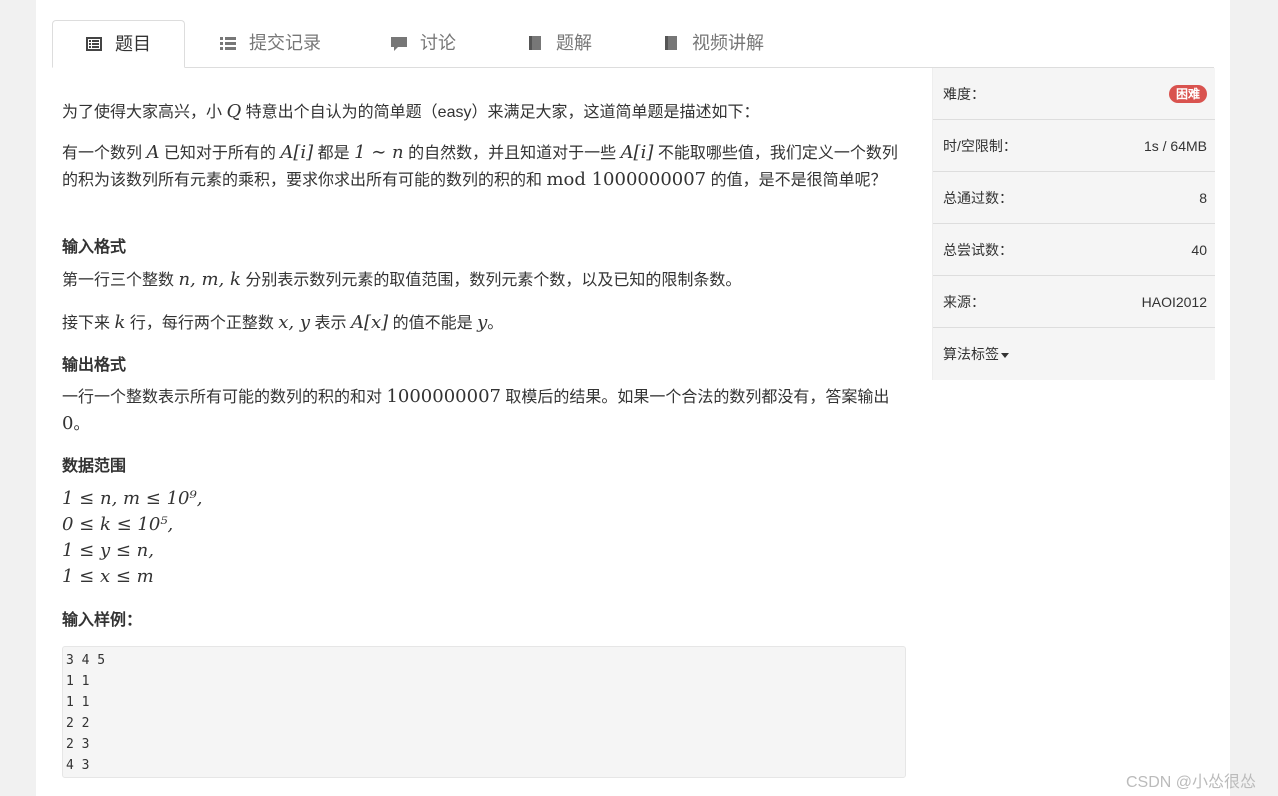 The height and width of the screenshot is (796, 1278). What do you see at coordinates (334, 153) in the screenshot?
I see `desc-text: 都是` at bounding box center [334, 153].